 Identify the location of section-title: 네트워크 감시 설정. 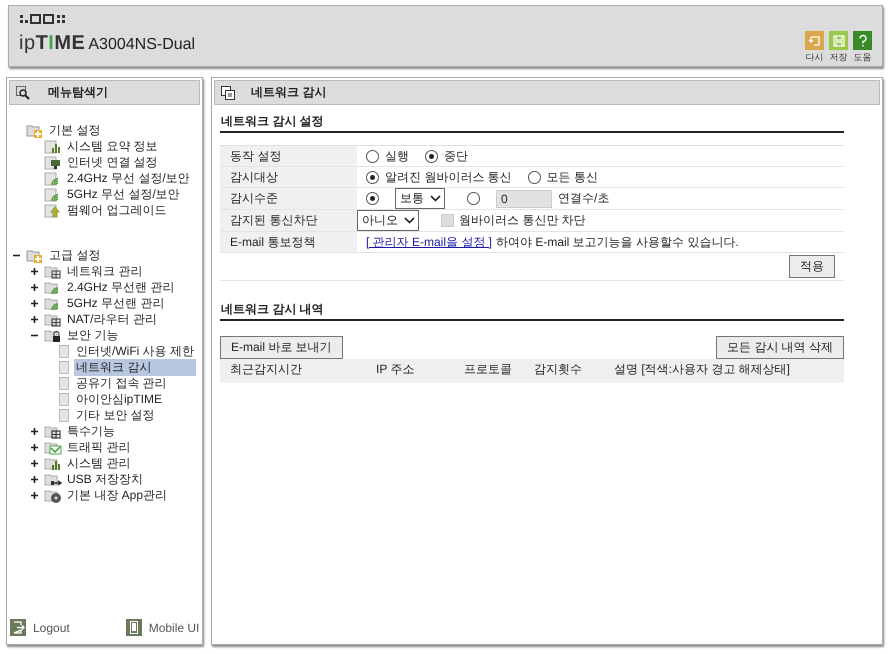
(532, 119).